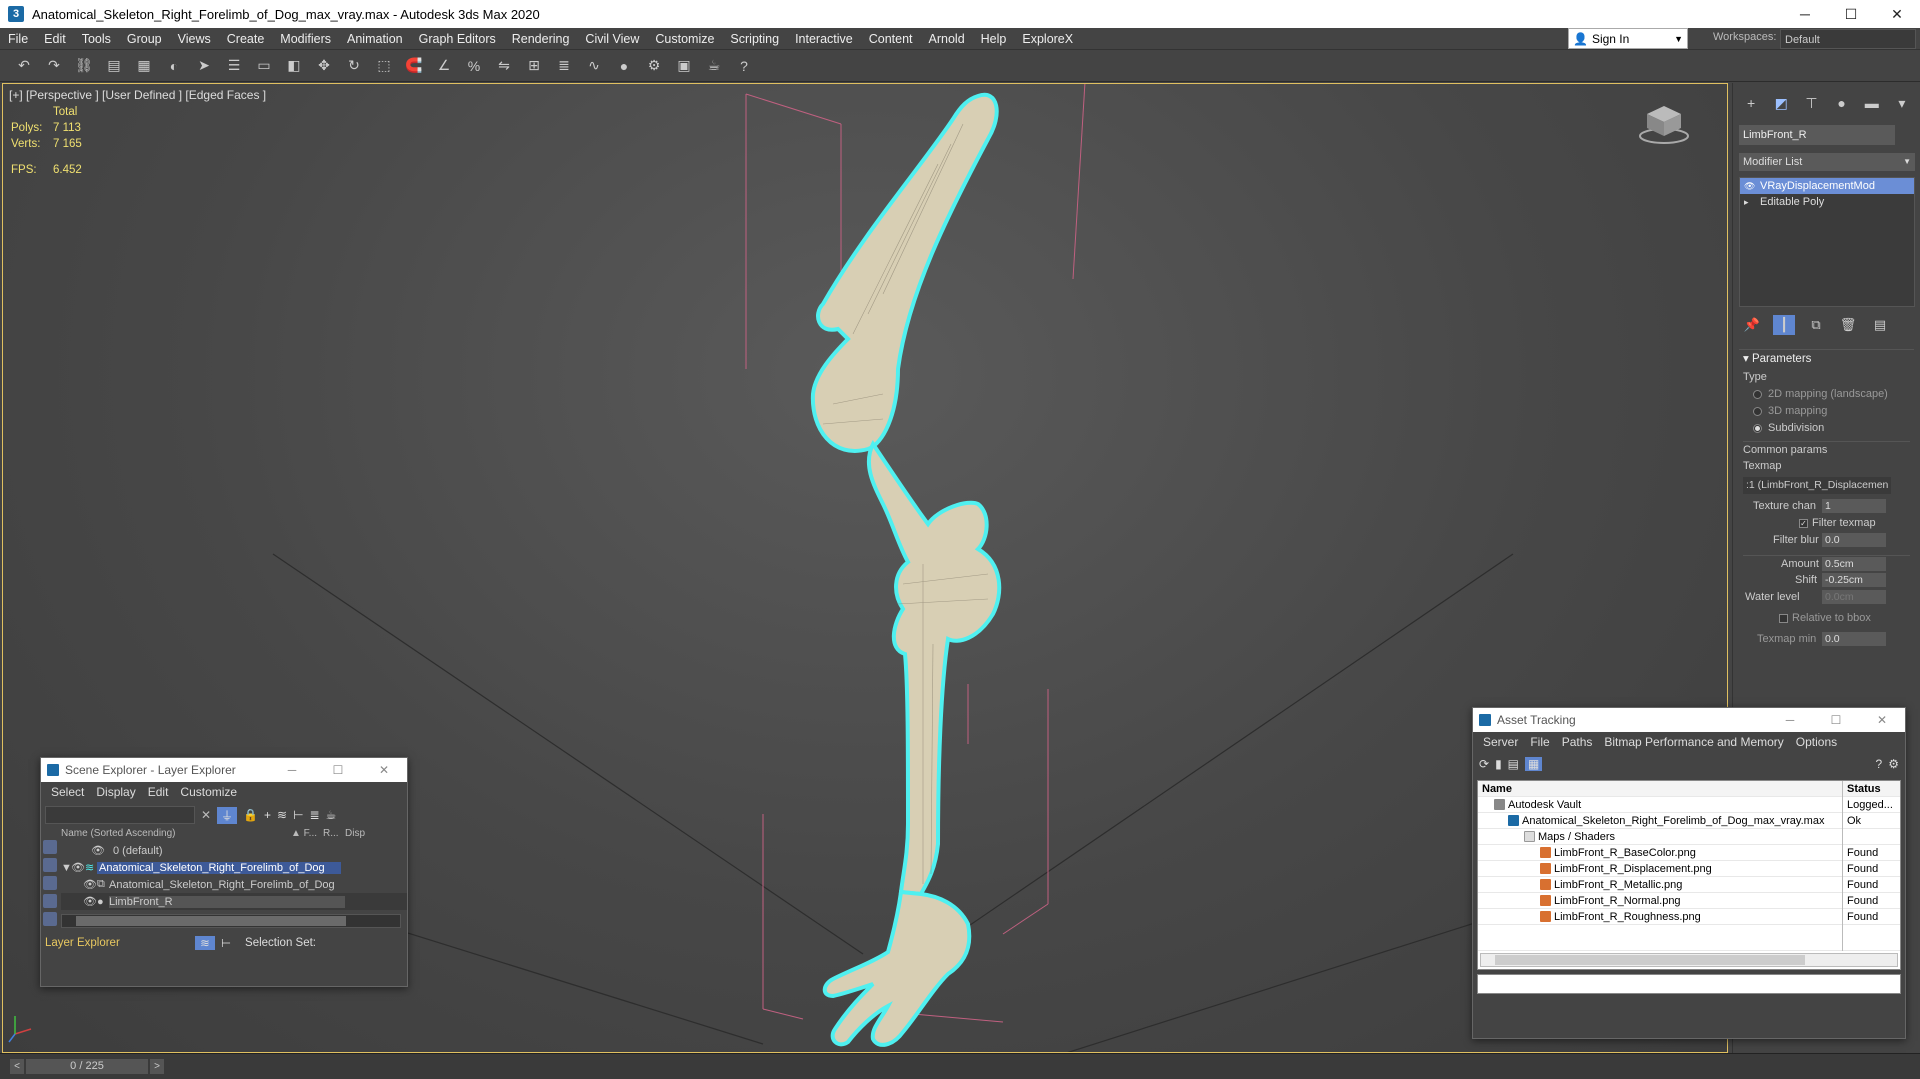 The height and width of the screenshot is (1079, 1920). What do you see at coordinates (474, 66) in the screenshot?
I see `percent-snap-icon: %` at bounding box center [474, 66].